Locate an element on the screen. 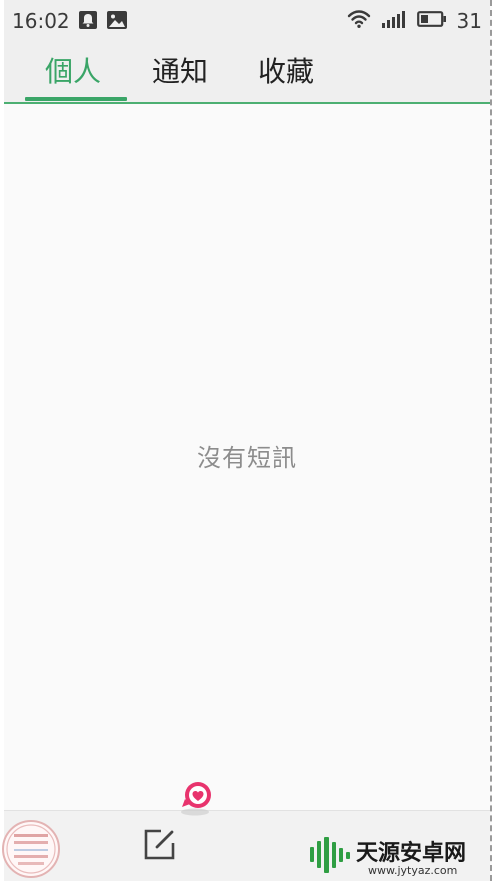 The height and width of the screenshot is (882, 500). battery-level: 31 is located at coordinates (469, 21).